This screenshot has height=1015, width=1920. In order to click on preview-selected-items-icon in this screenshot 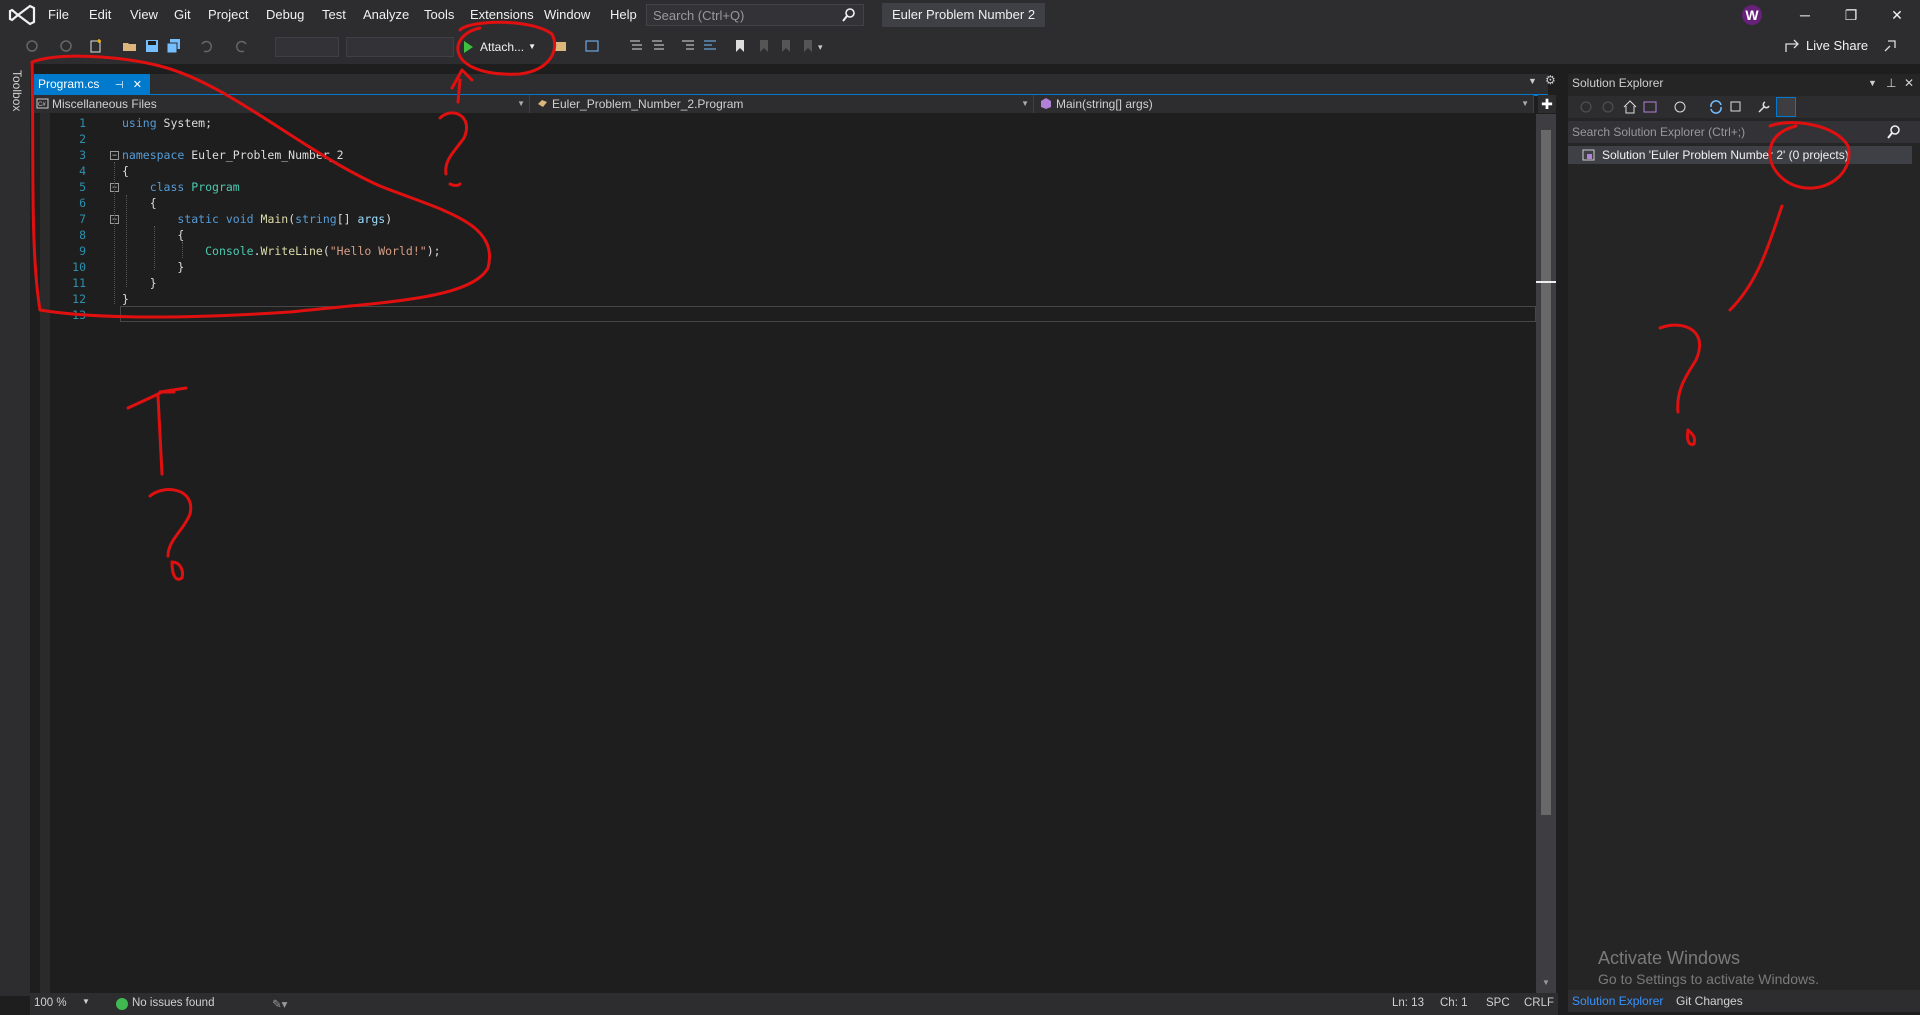, I will do `click(1786, 107)`.